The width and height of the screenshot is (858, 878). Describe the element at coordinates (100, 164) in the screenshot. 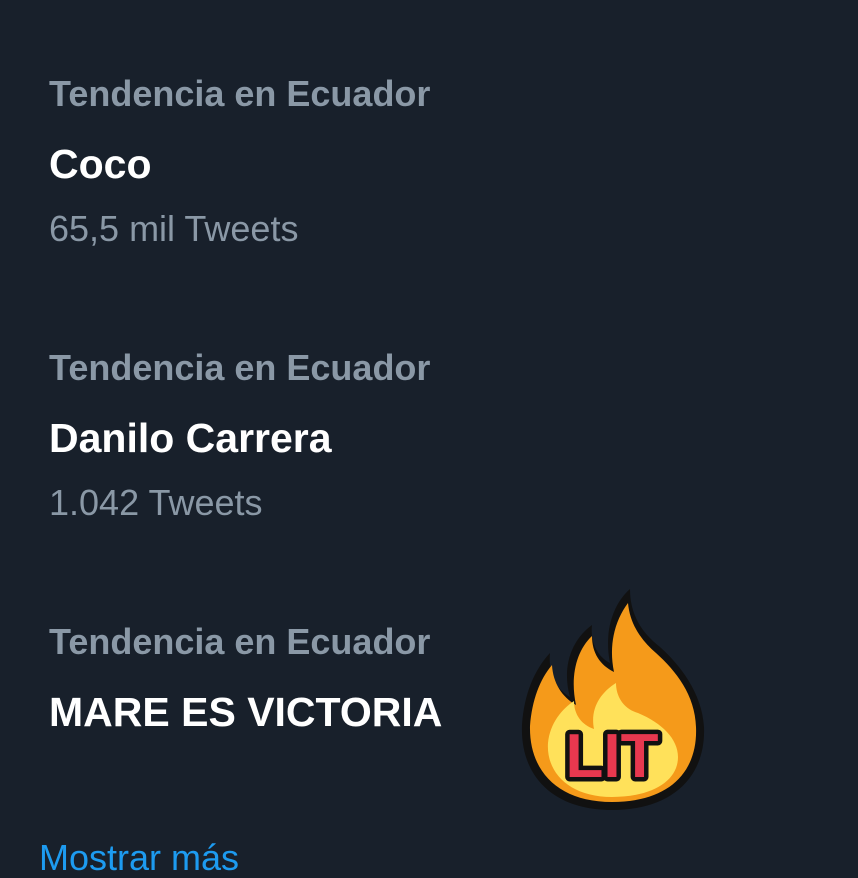

I see `trend-title: Coco` at that location.